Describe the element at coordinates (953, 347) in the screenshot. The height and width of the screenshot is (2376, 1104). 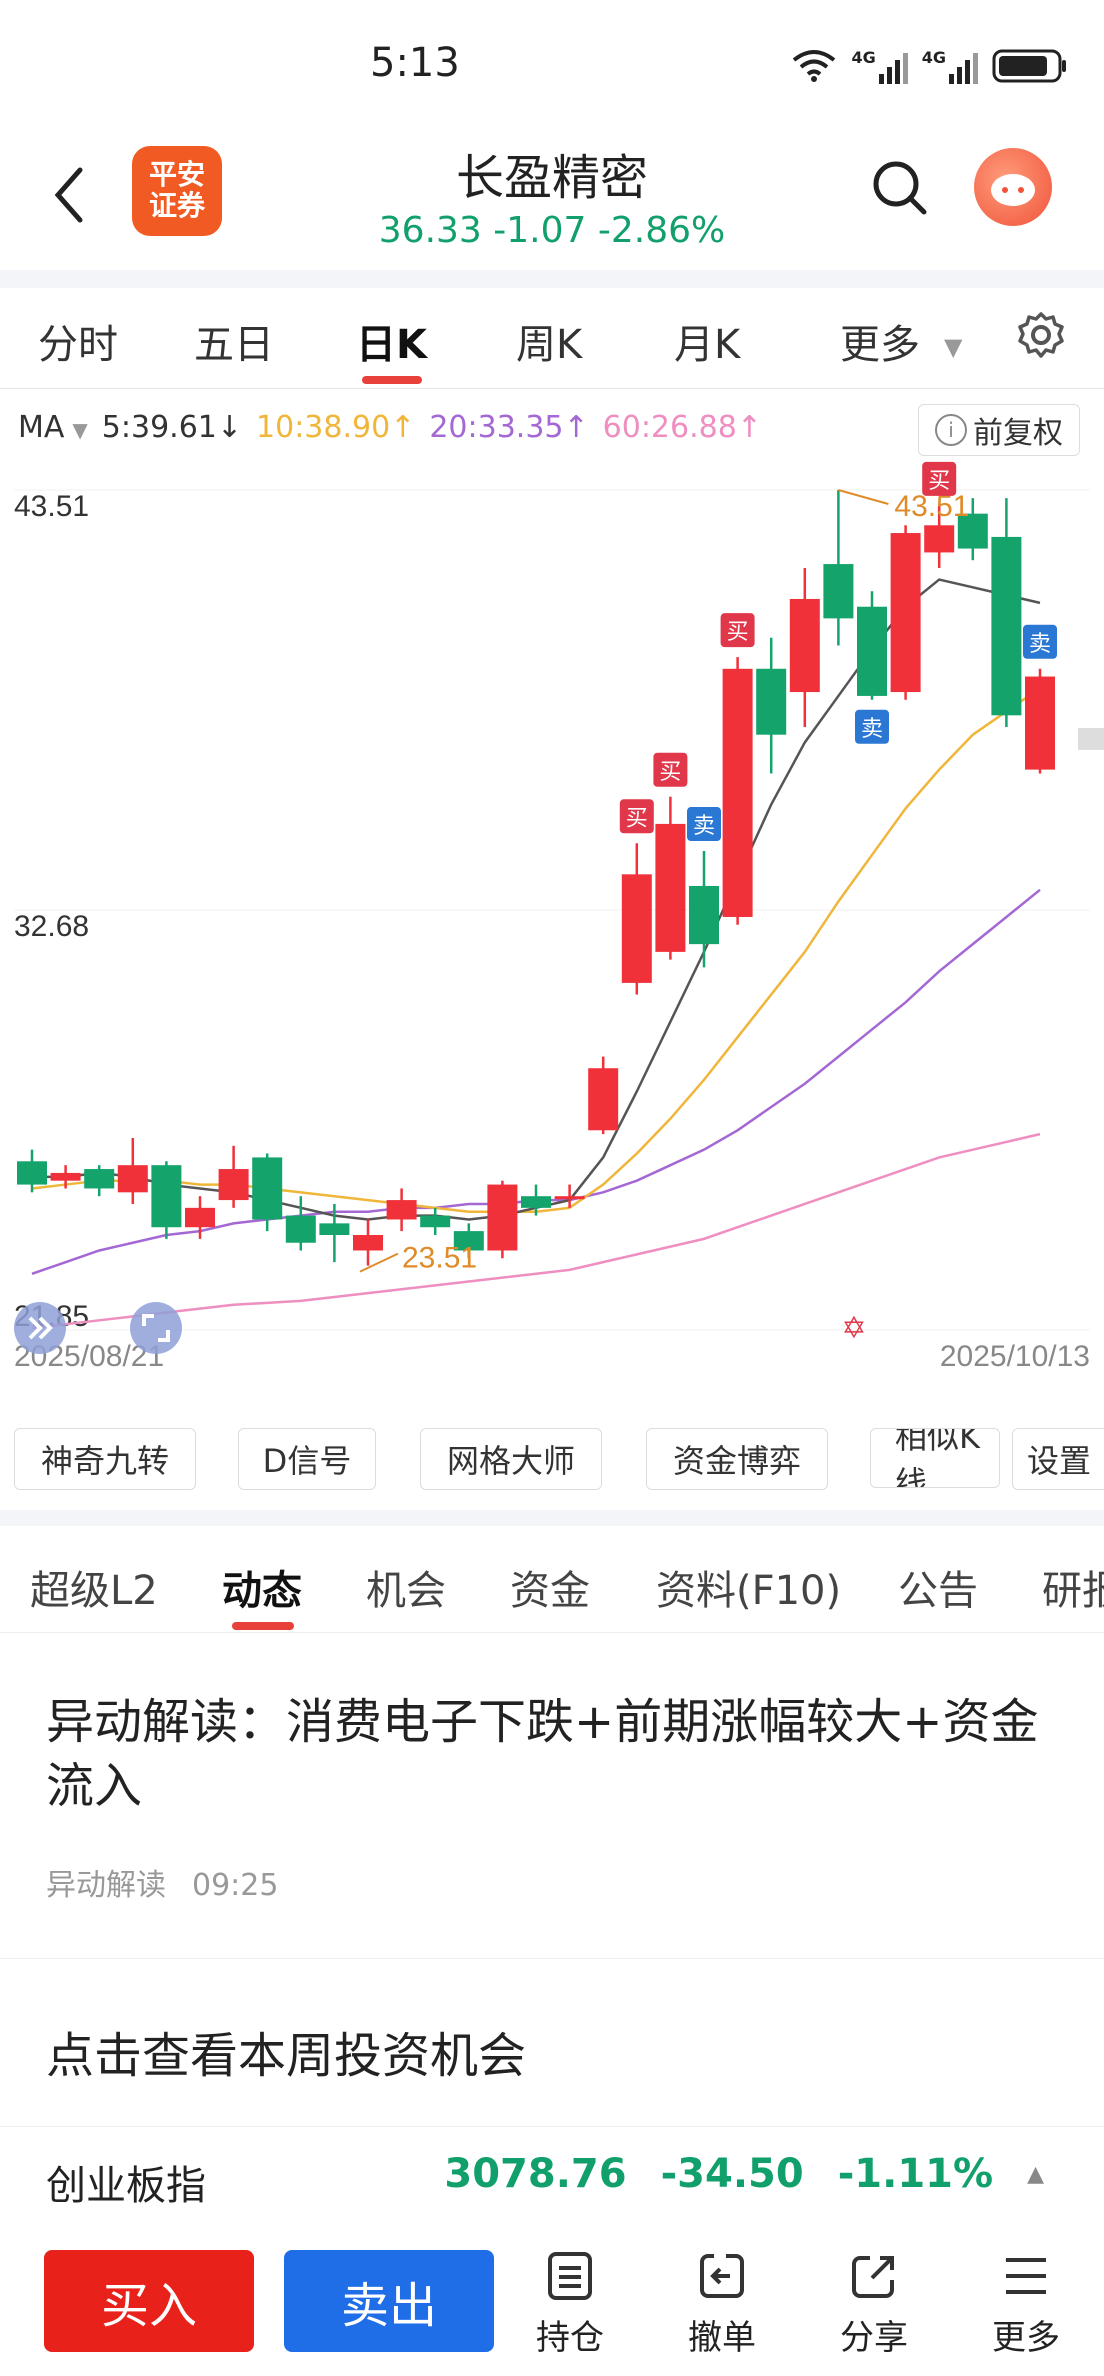
I see `dropdown-triangle-icon: ▼` at that location.